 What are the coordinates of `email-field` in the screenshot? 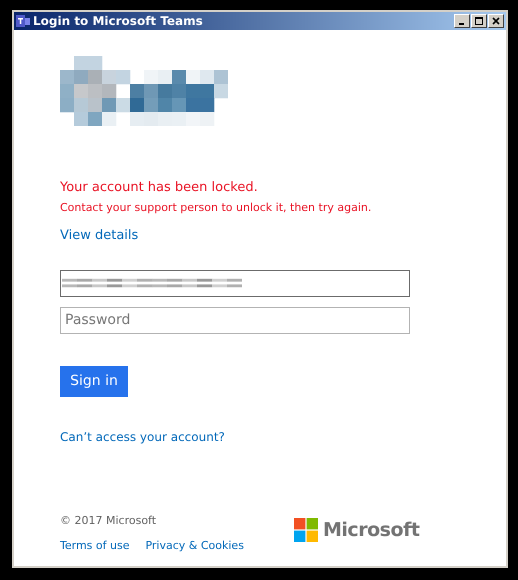 It's located at (235, 283).